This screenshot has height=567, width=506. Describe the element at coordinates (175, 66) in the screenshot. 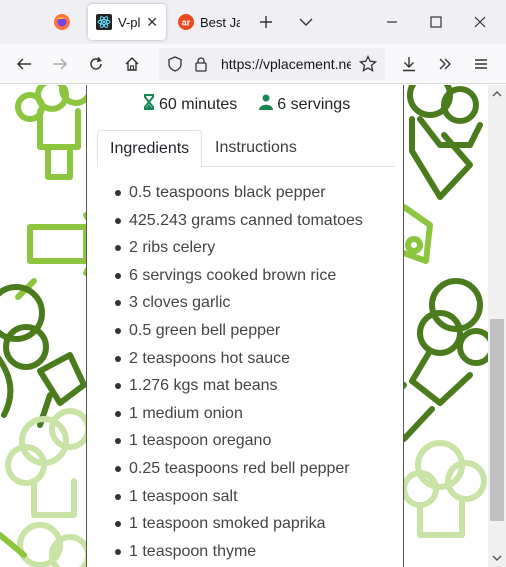

I see `shield-icon` at that location.